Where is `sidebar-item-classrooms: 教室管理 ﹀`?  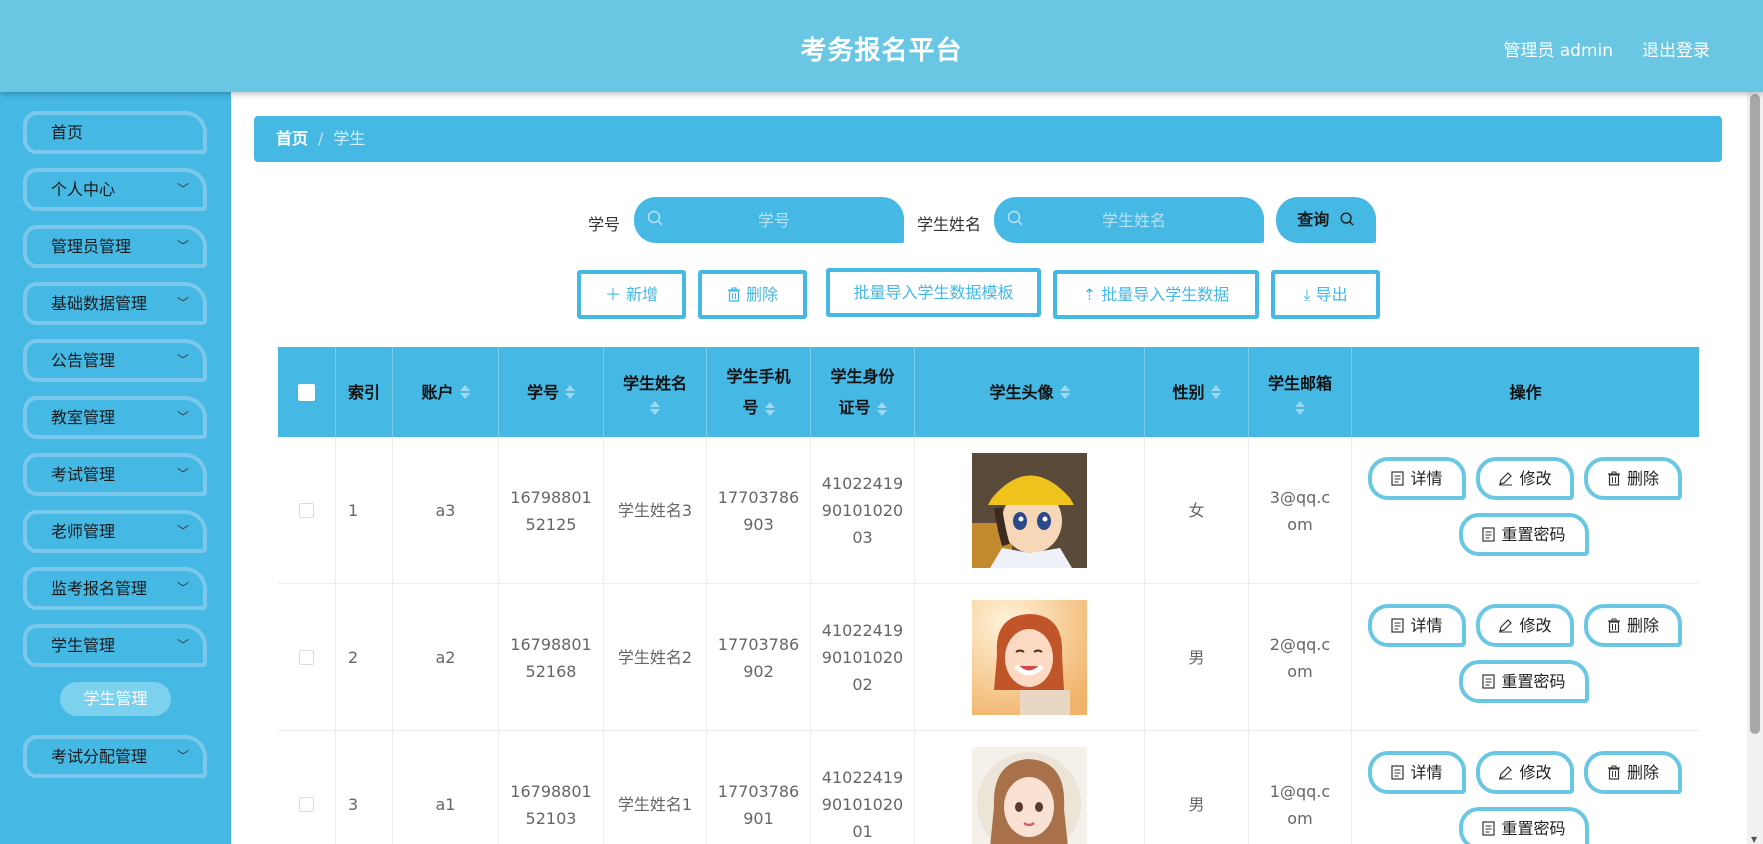
sidebar-item-classrooms: 教室管理 ﹀ is located at coordinates (115, 417).